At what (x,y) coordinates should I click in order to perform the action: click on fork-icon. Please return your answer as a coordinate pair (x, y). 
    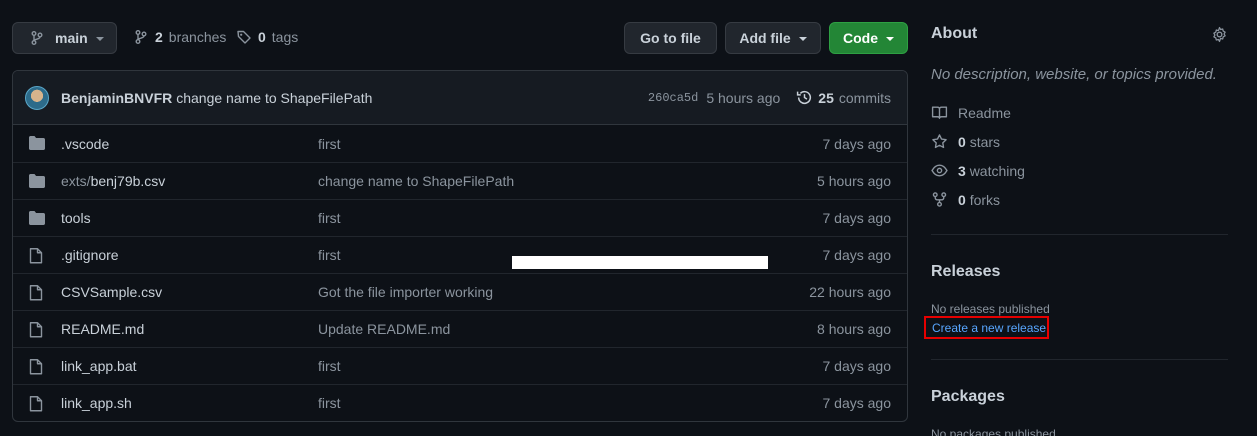
    Looking at the image, I should click on (939, 199).